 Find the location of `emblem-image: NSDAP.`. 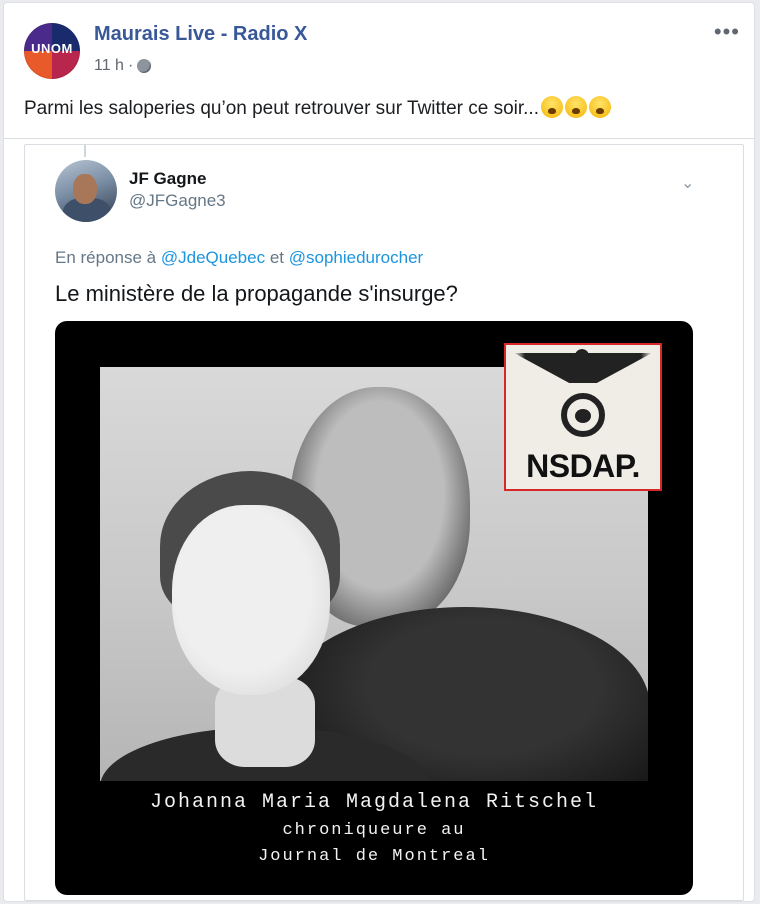

emblem-image: NSDAP. is located at coordinates (583, 417).